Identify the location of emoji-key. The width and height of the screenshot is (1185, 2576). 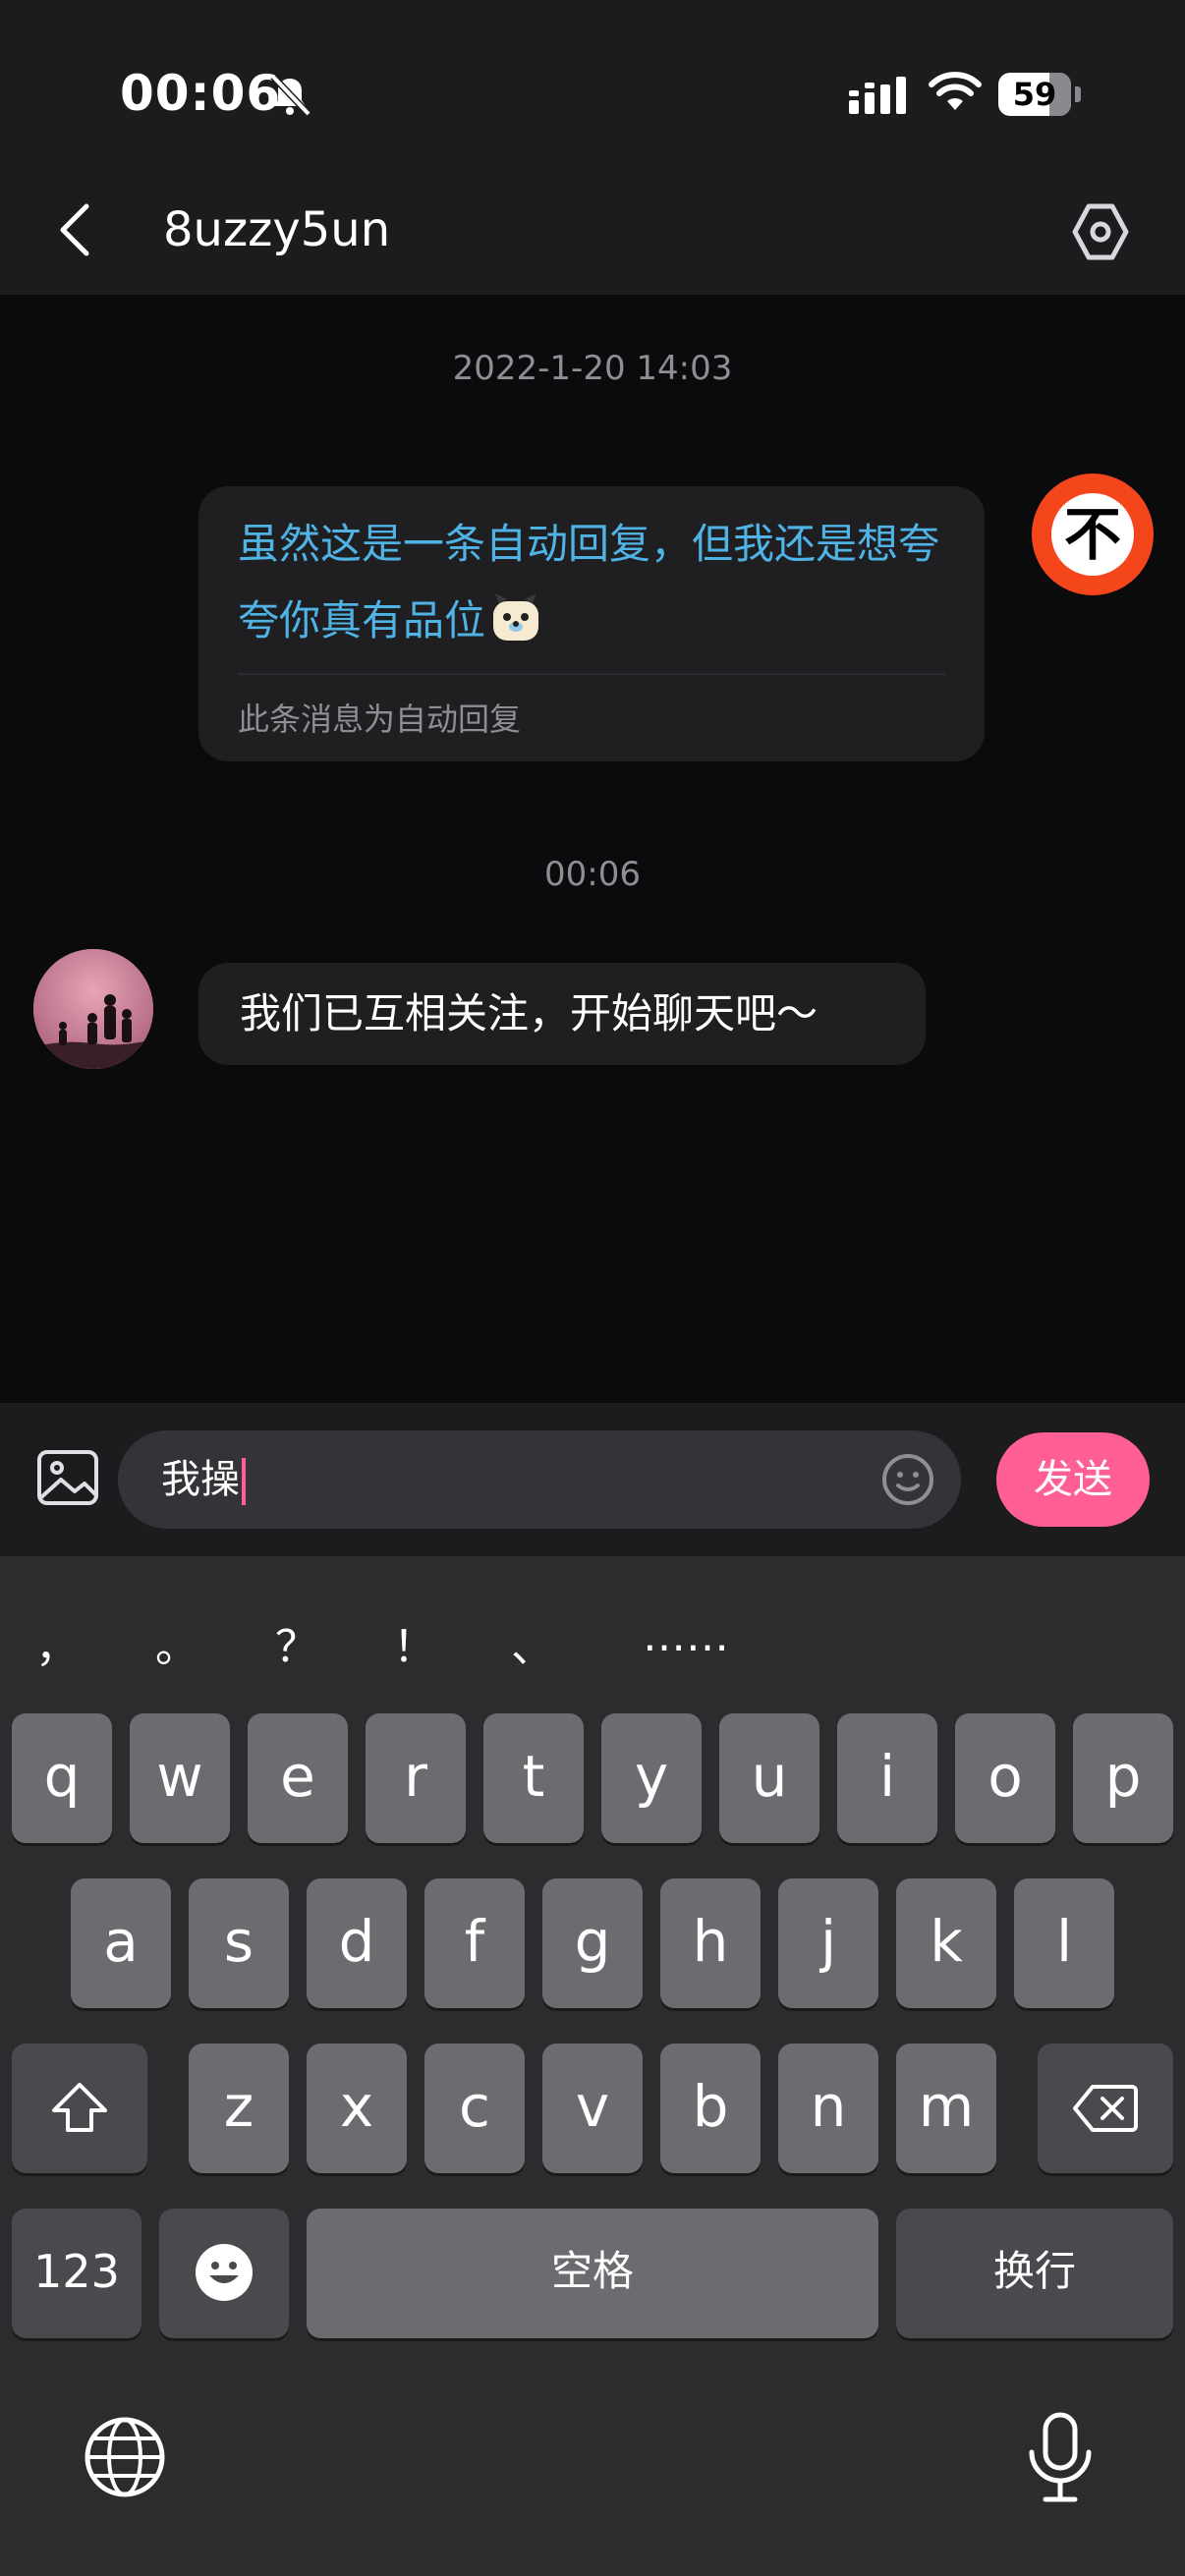
(224, 2273).